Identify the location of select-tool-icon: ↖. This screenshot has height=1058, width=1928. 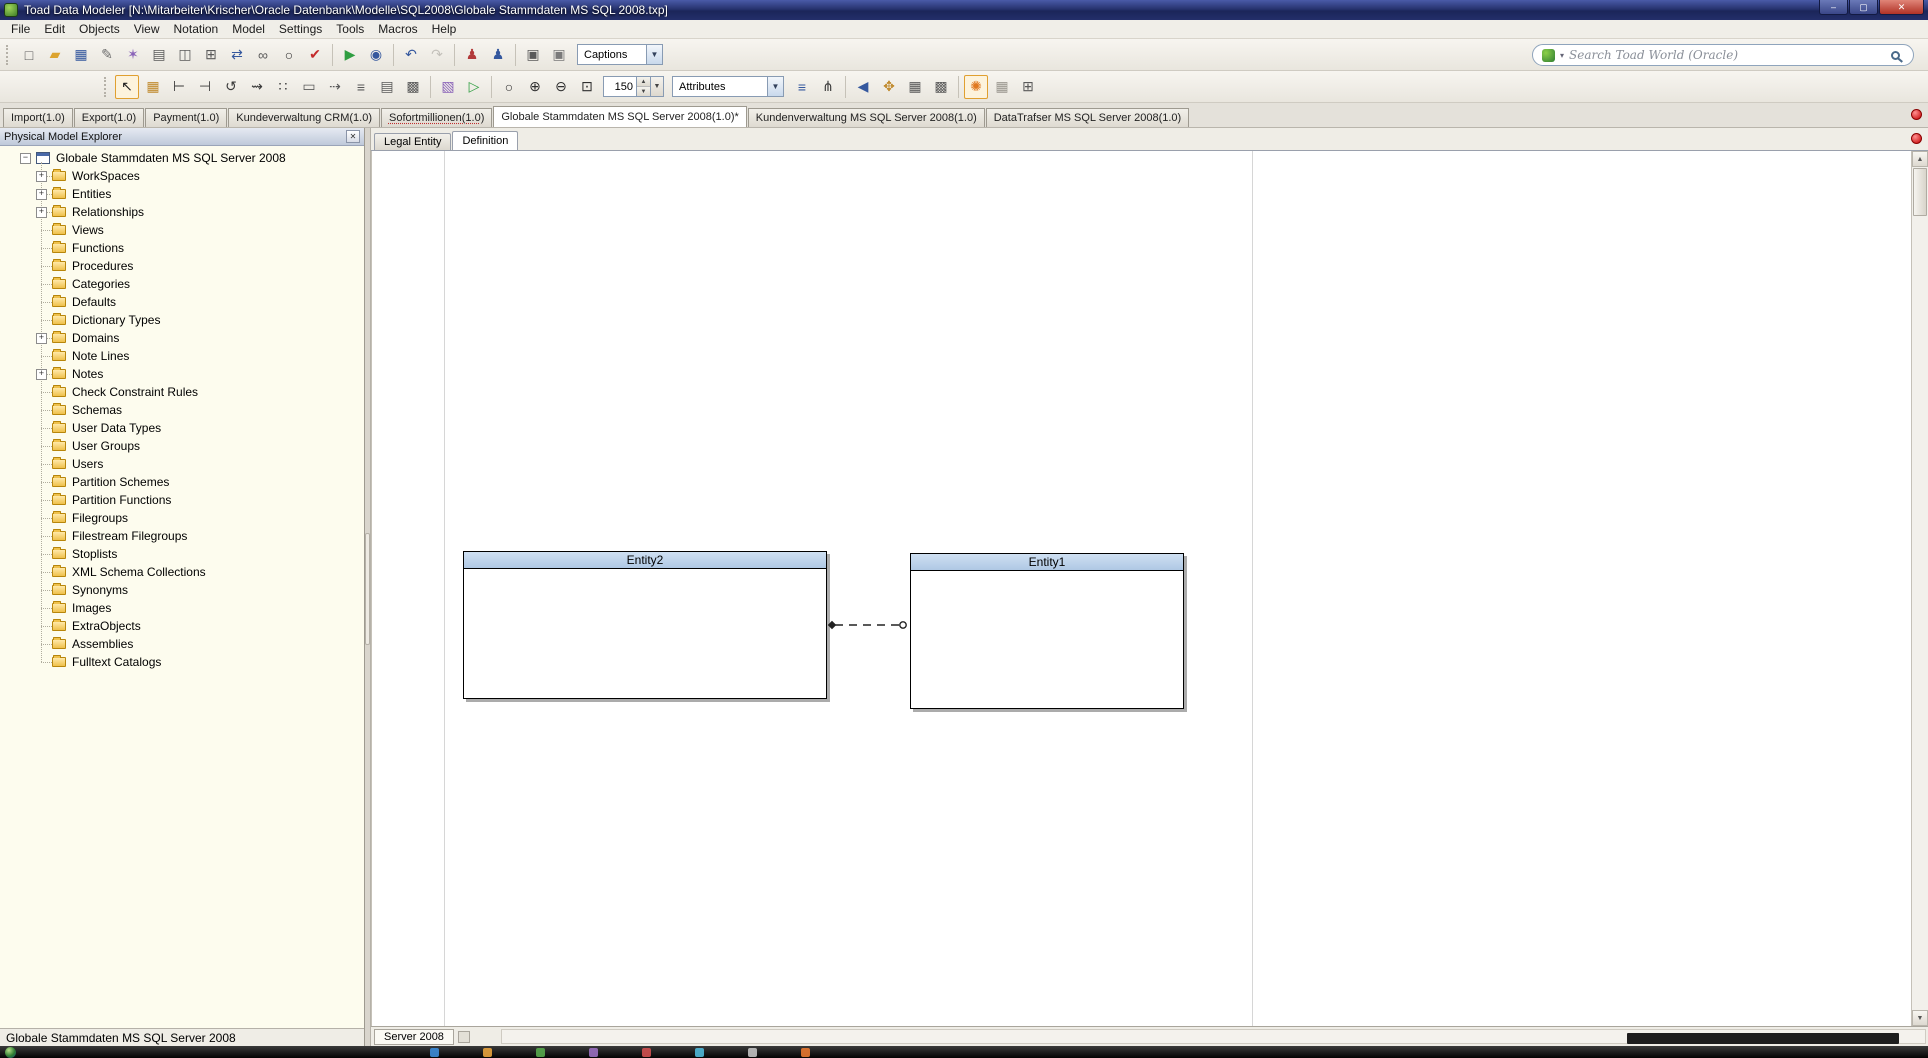
(127, 86).